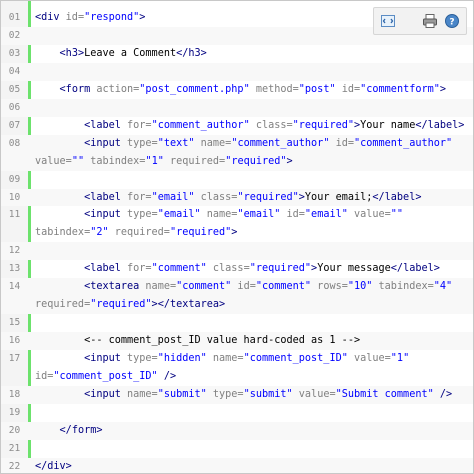 The width and height of the screenshot is (474, 474). What do you see at coordinates (14, 448) in the screenshot?
I see `line-number: 21` at bounding box center [14, 448].